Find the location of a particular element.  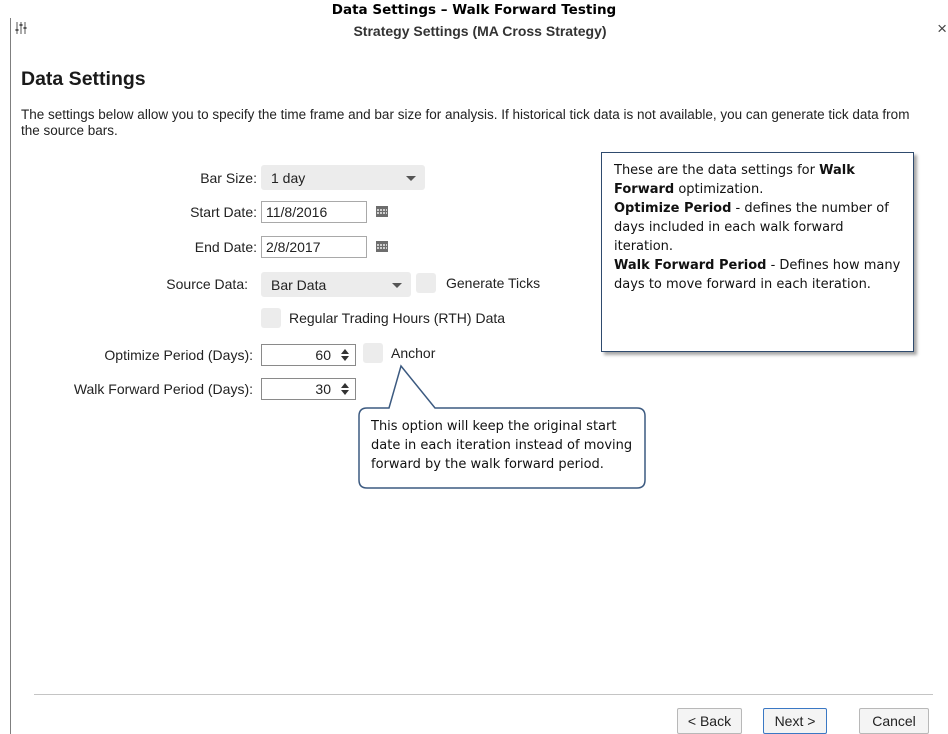

rth-label: Regular Trading Hours (RTH) Data is located at coordinates (397, 318).